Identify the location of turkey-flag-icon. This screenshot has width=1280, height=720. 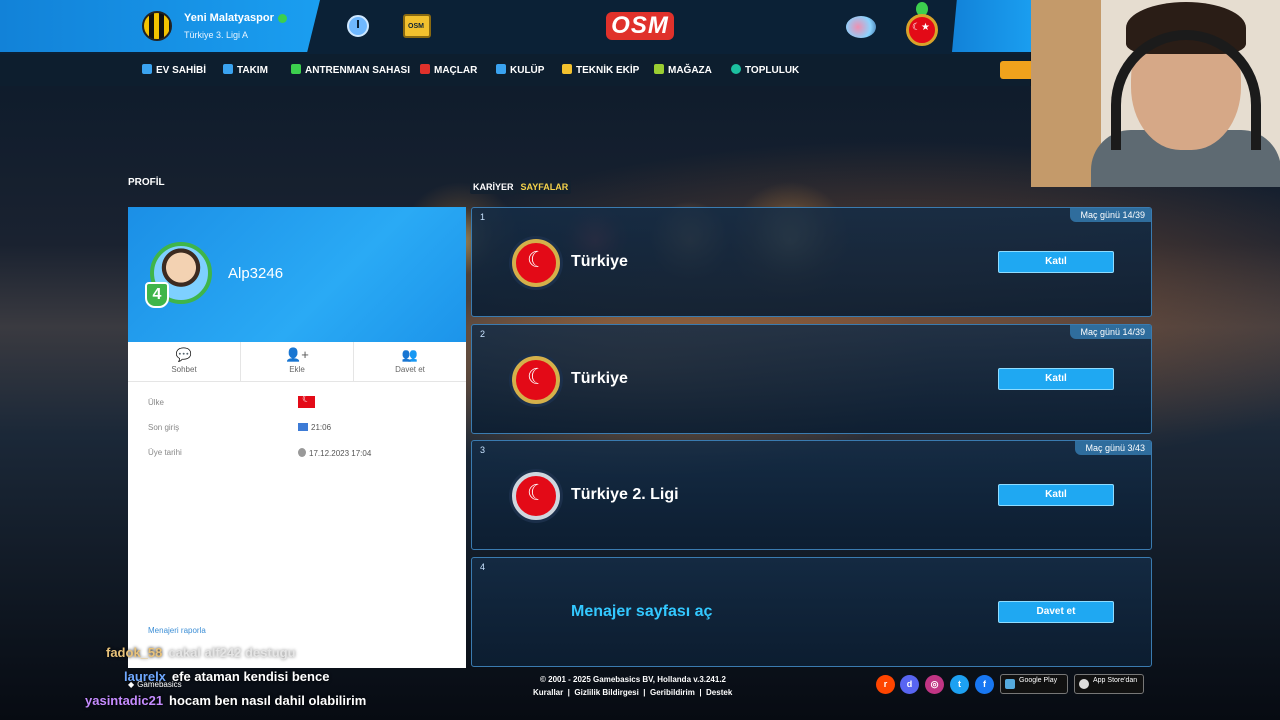
(306, 401).